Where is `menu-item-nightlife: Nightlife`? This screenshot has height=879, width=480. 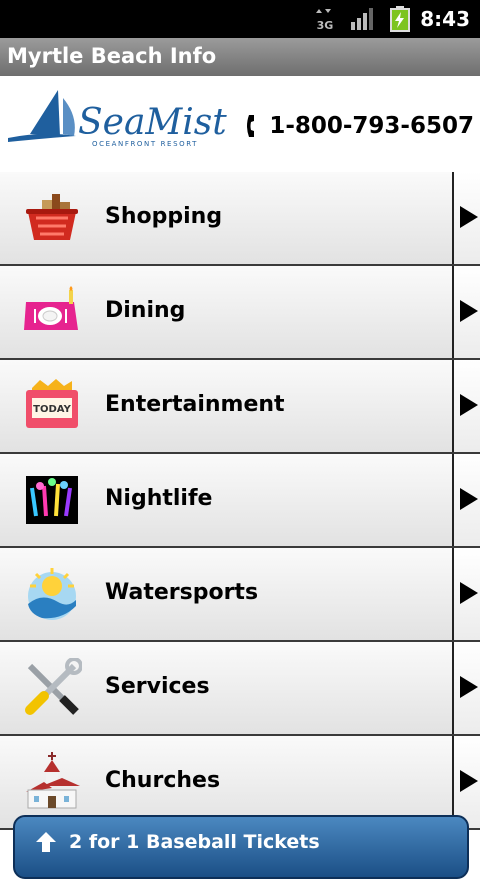 menu-item-nightlife: Nightlife is located at coordinates (240, 501).